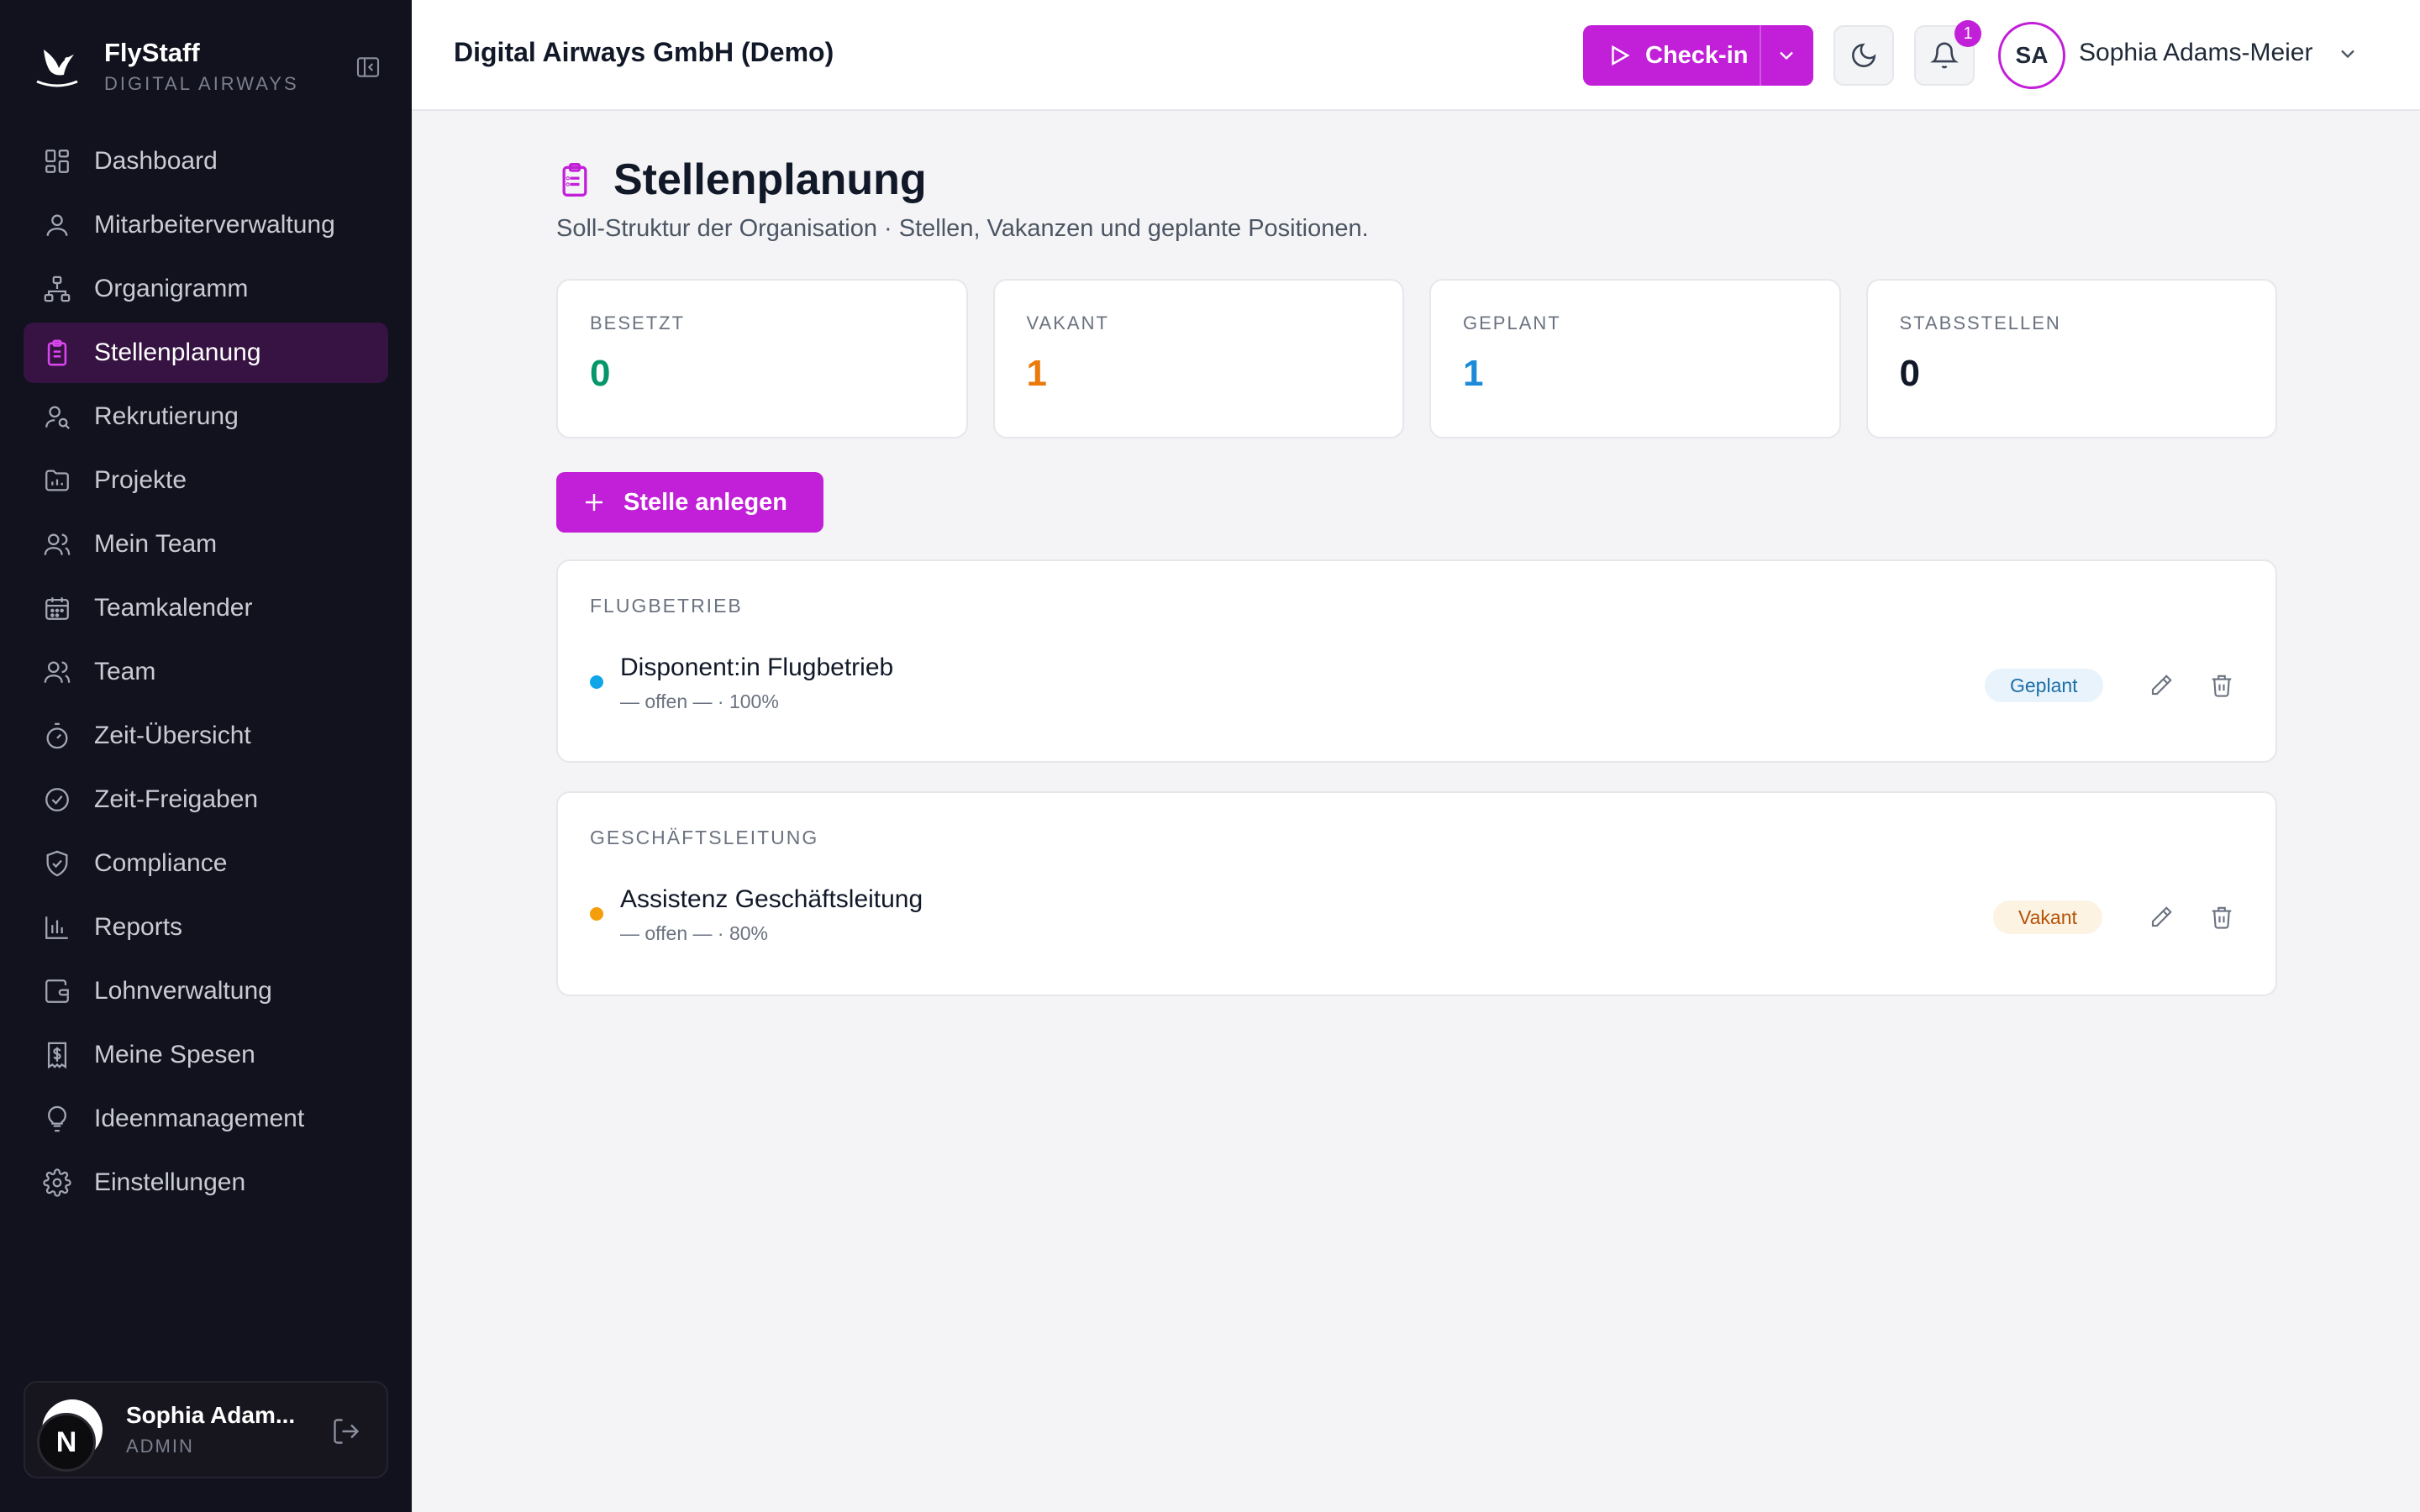 The height and width of the screenshot is (1512, 2420). I want to click on sidebar-collapse-icon, so click(368, 67).